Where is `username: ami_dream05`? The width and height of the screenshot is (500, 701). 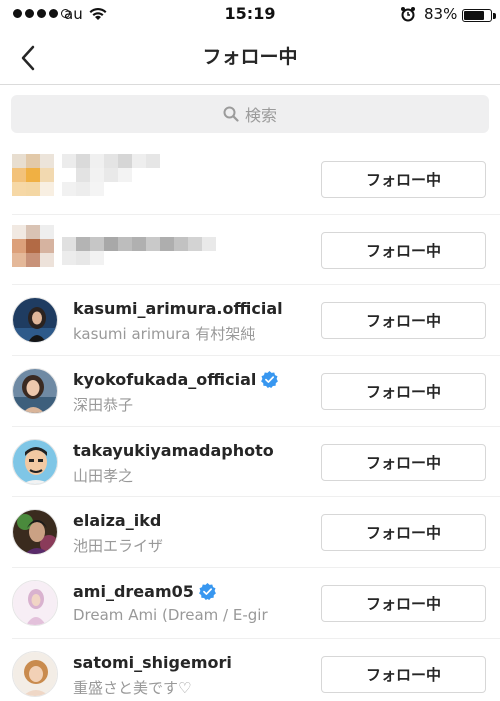 username: ami_dream05 is located at coordinates (144, 591).